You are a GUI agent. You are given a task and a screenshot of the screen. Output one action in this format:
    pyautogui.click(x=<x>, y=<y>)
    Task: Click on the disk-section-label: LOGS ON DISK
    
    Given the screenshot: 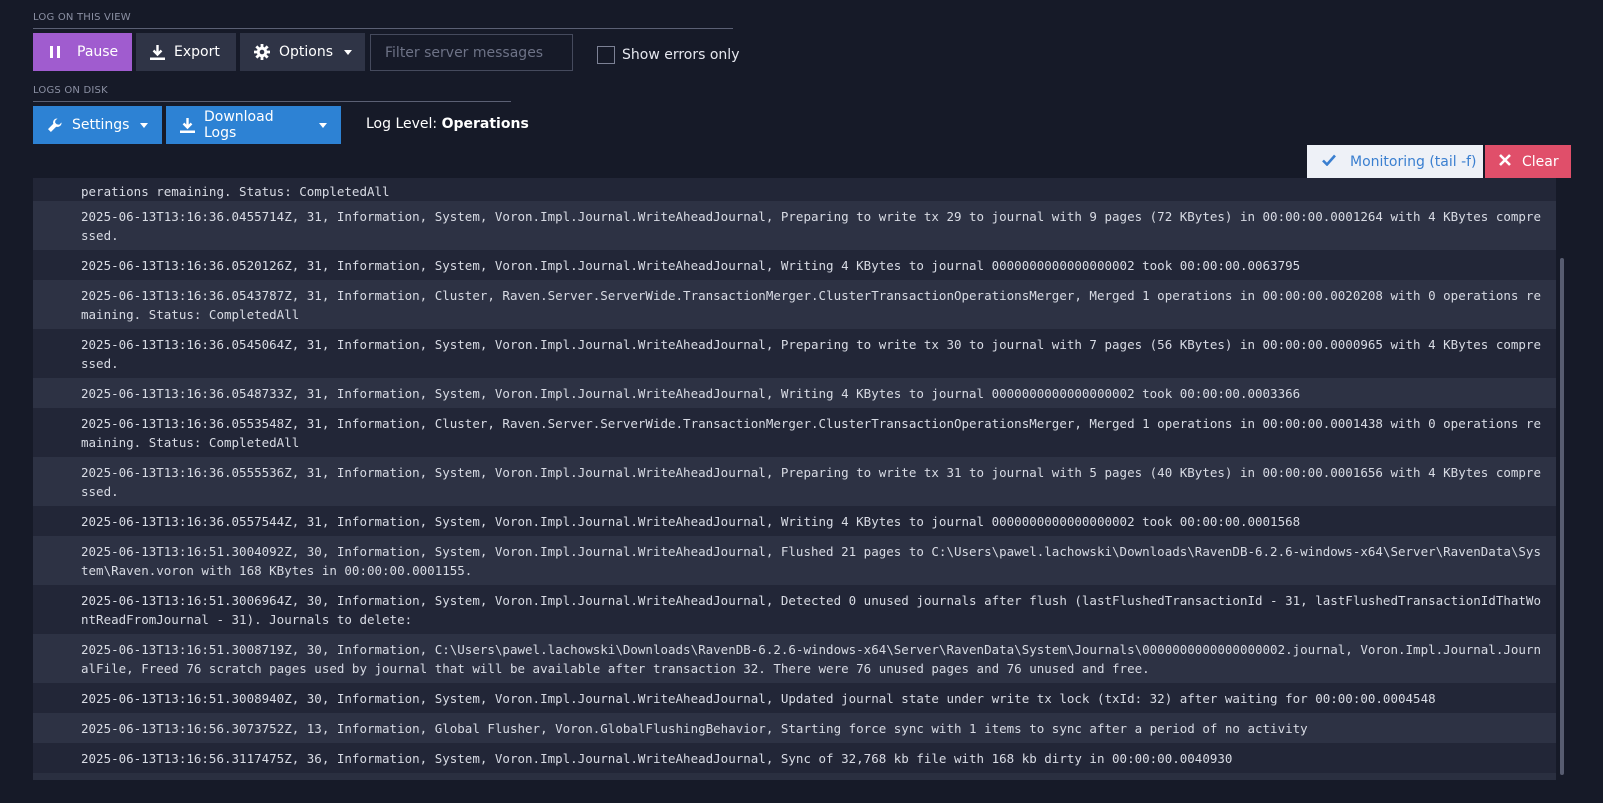 What is the action you would take?
    pyautogui.click(x=70, y=90)
    